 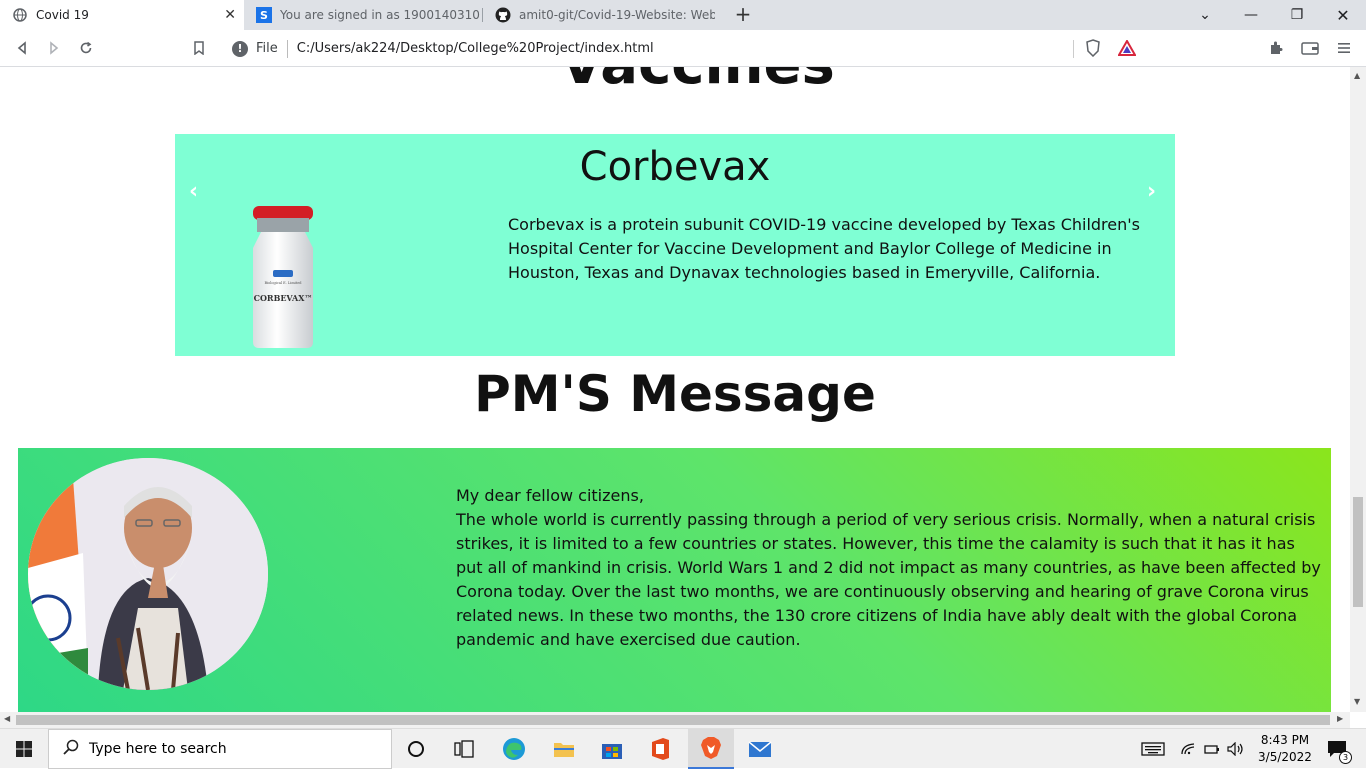 What do you see at coordinates (264, 15) in the screenshot?
I see `s-logo-icon: S` at bounding box center [264, 15].